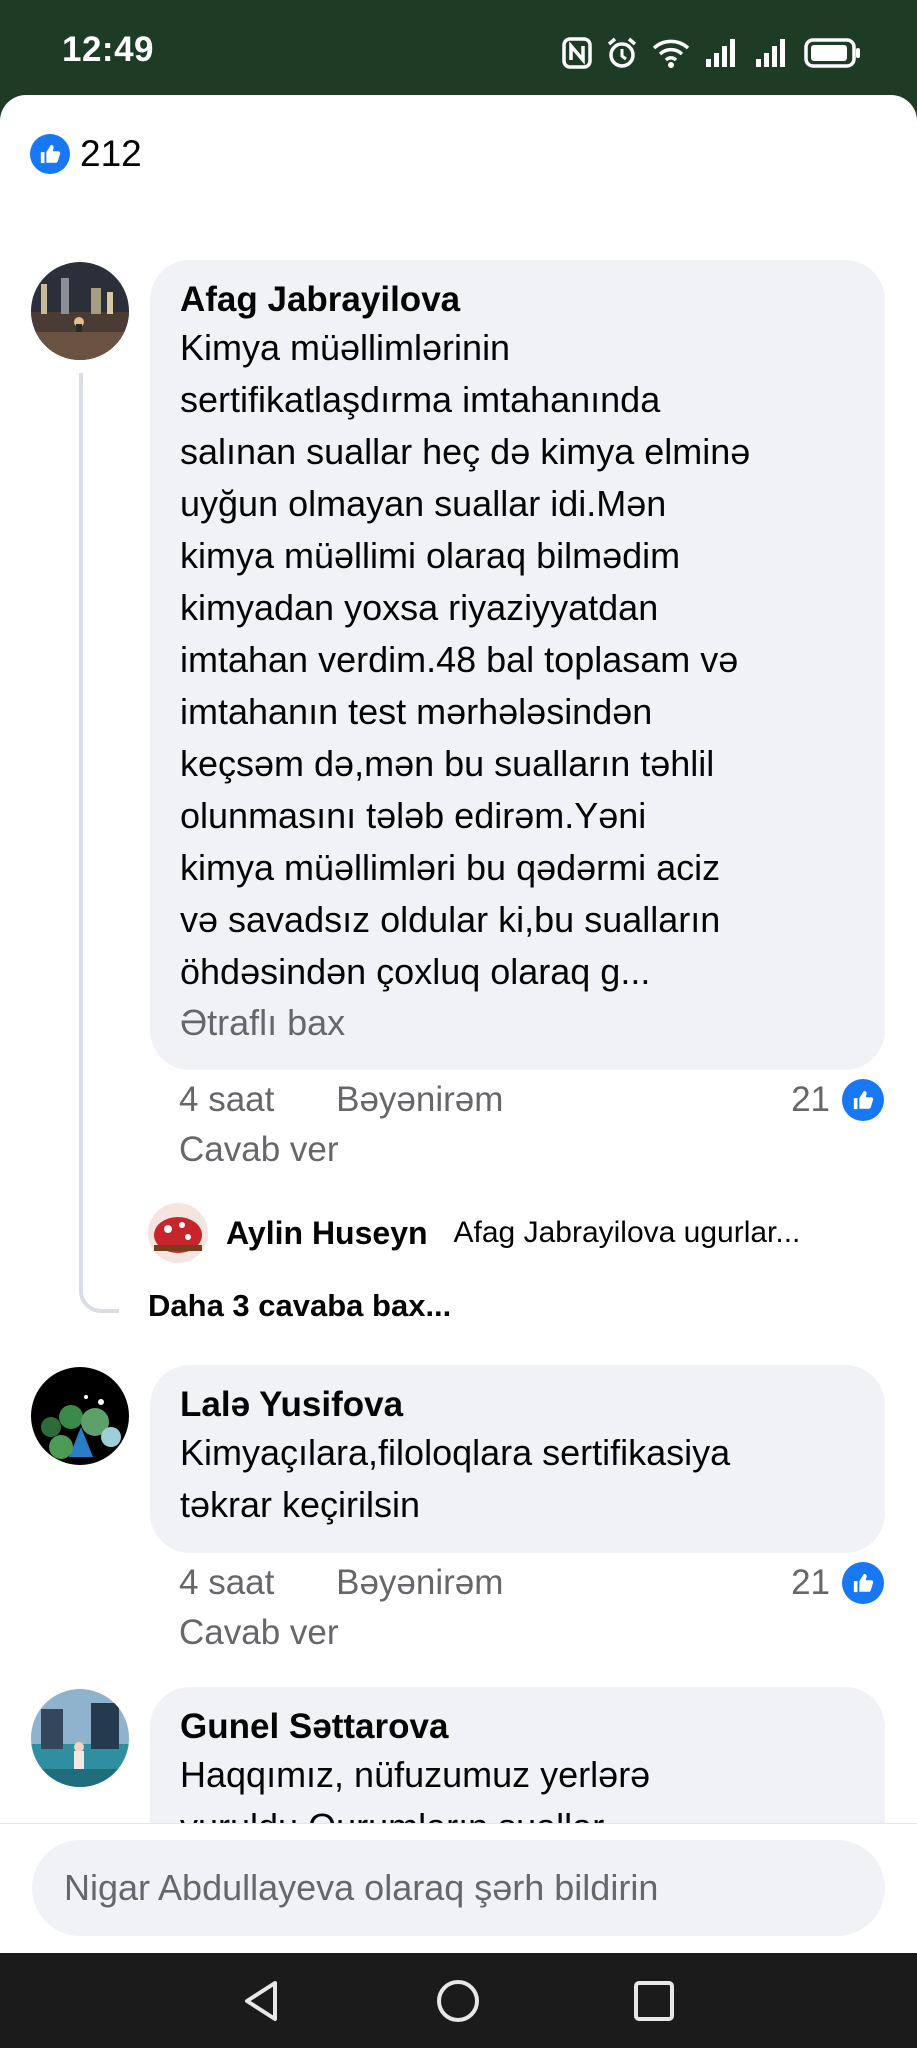  I want to click on comment-composer-bar, so click(458, 1888).